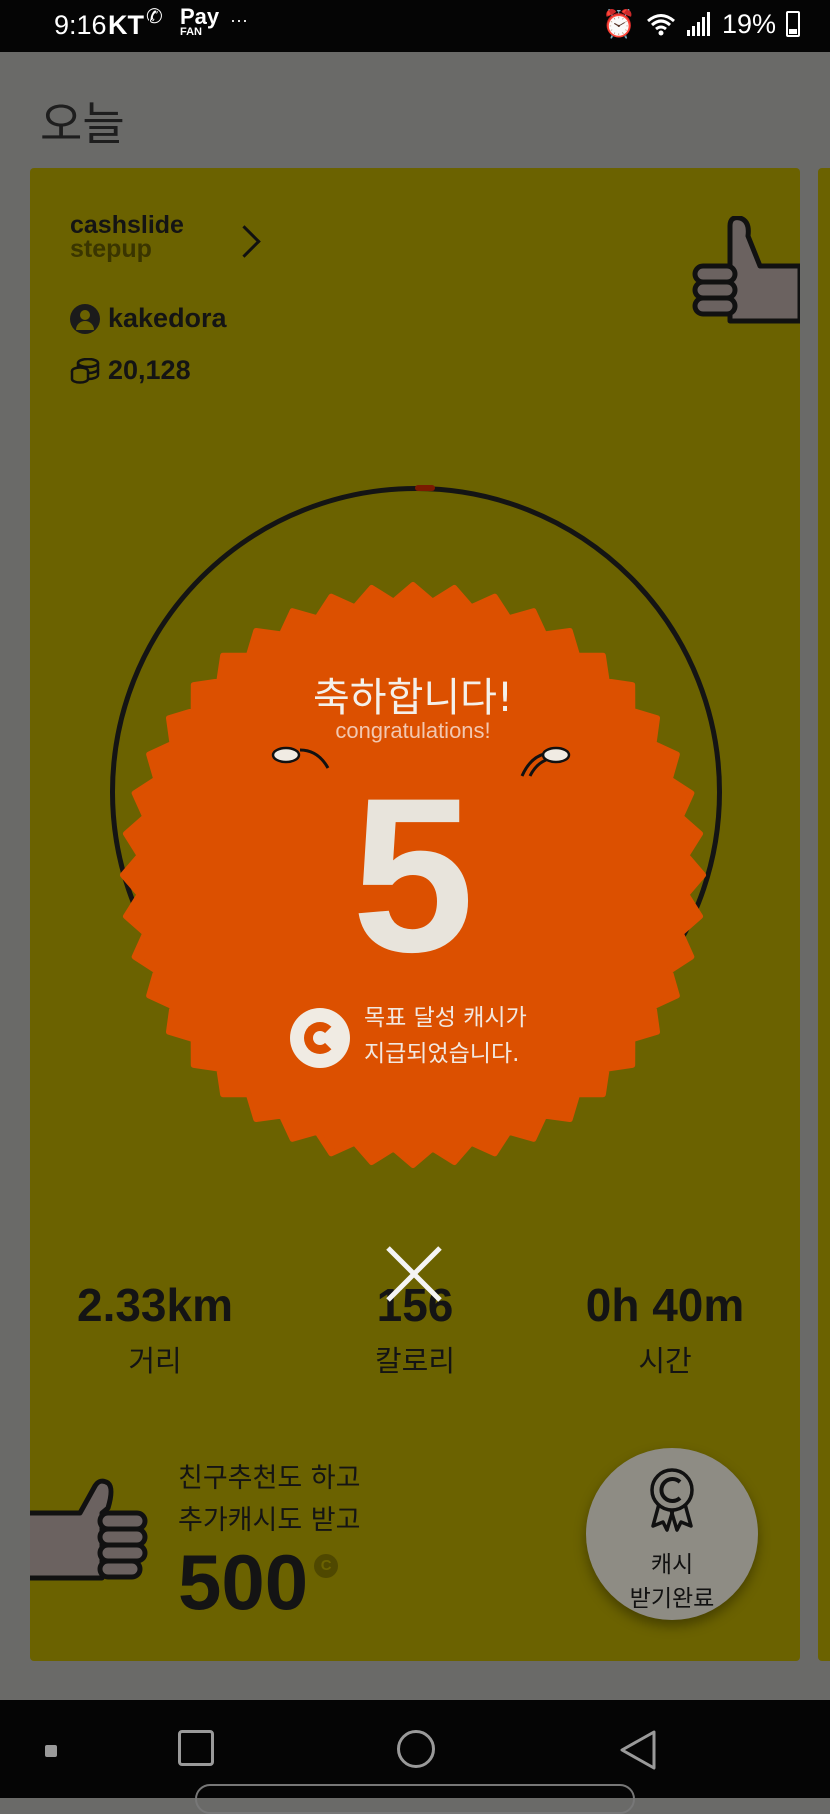 The width and height of the screenshot is (830, 1814). I want to click on status-carrier: KT, so click(126, 25).